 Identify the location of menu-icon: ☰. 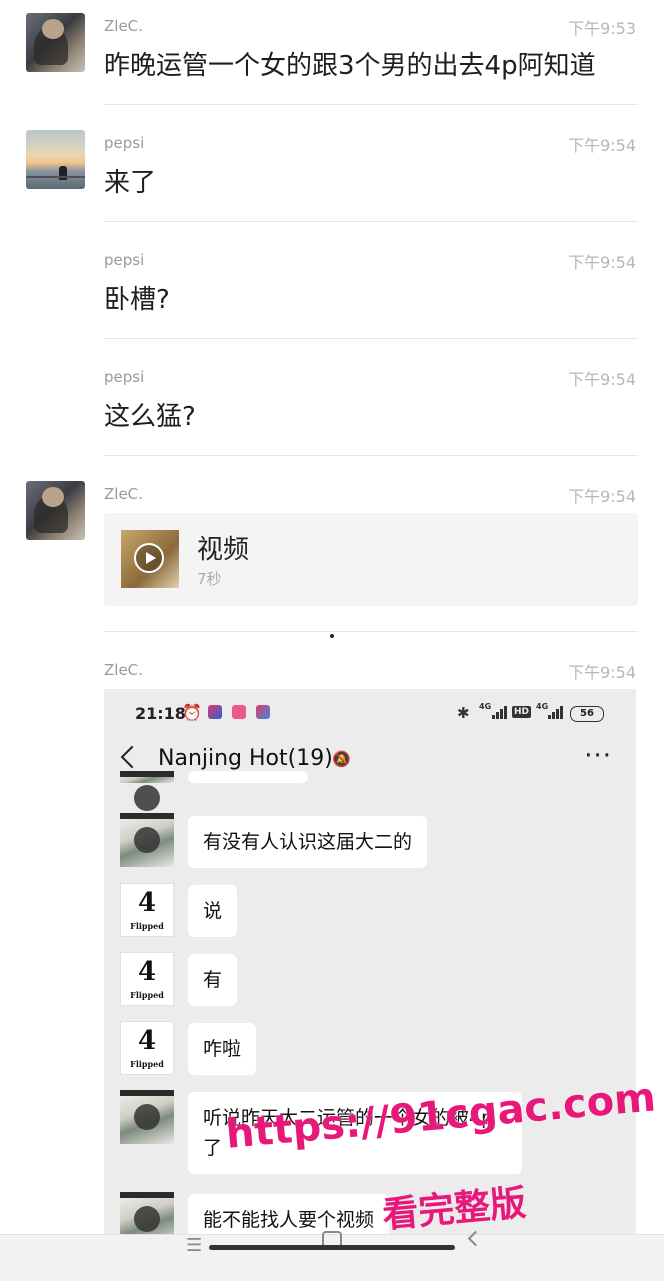
(194, 1245).